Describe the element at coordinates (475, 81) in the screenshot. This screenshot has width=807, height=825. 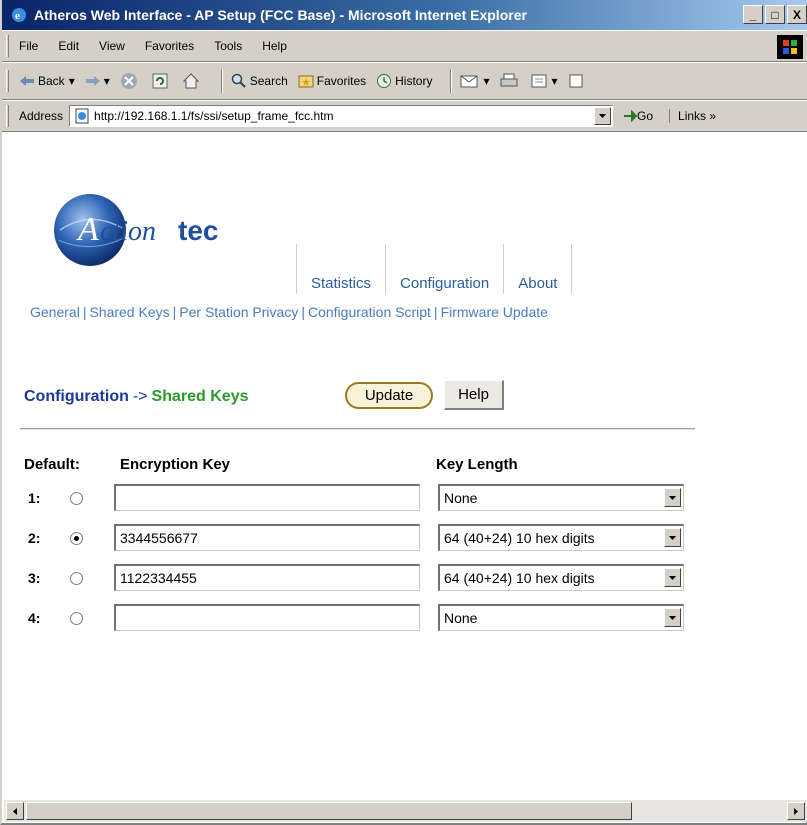
I see `mail-button: ▾` at that location.